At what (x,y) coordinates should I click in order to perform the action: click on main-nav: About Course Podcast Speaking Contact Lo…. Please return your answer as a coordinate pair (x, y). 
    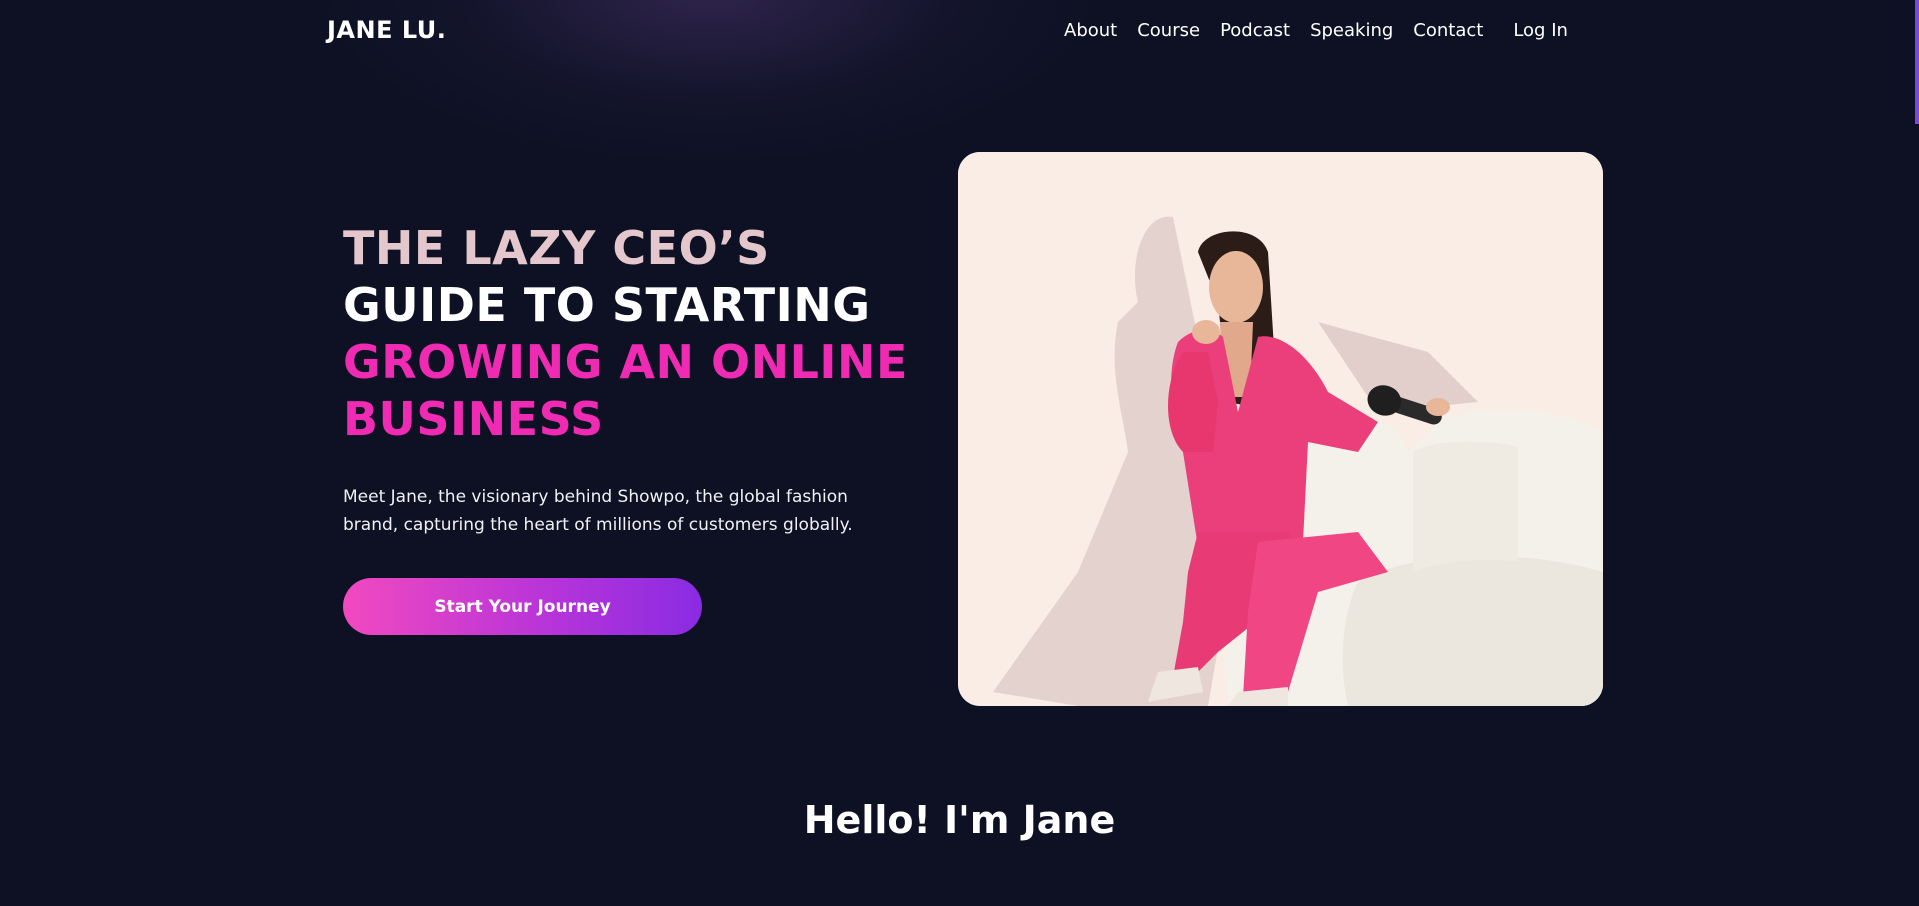
    Looking at the image, I should click on (1316, 30).